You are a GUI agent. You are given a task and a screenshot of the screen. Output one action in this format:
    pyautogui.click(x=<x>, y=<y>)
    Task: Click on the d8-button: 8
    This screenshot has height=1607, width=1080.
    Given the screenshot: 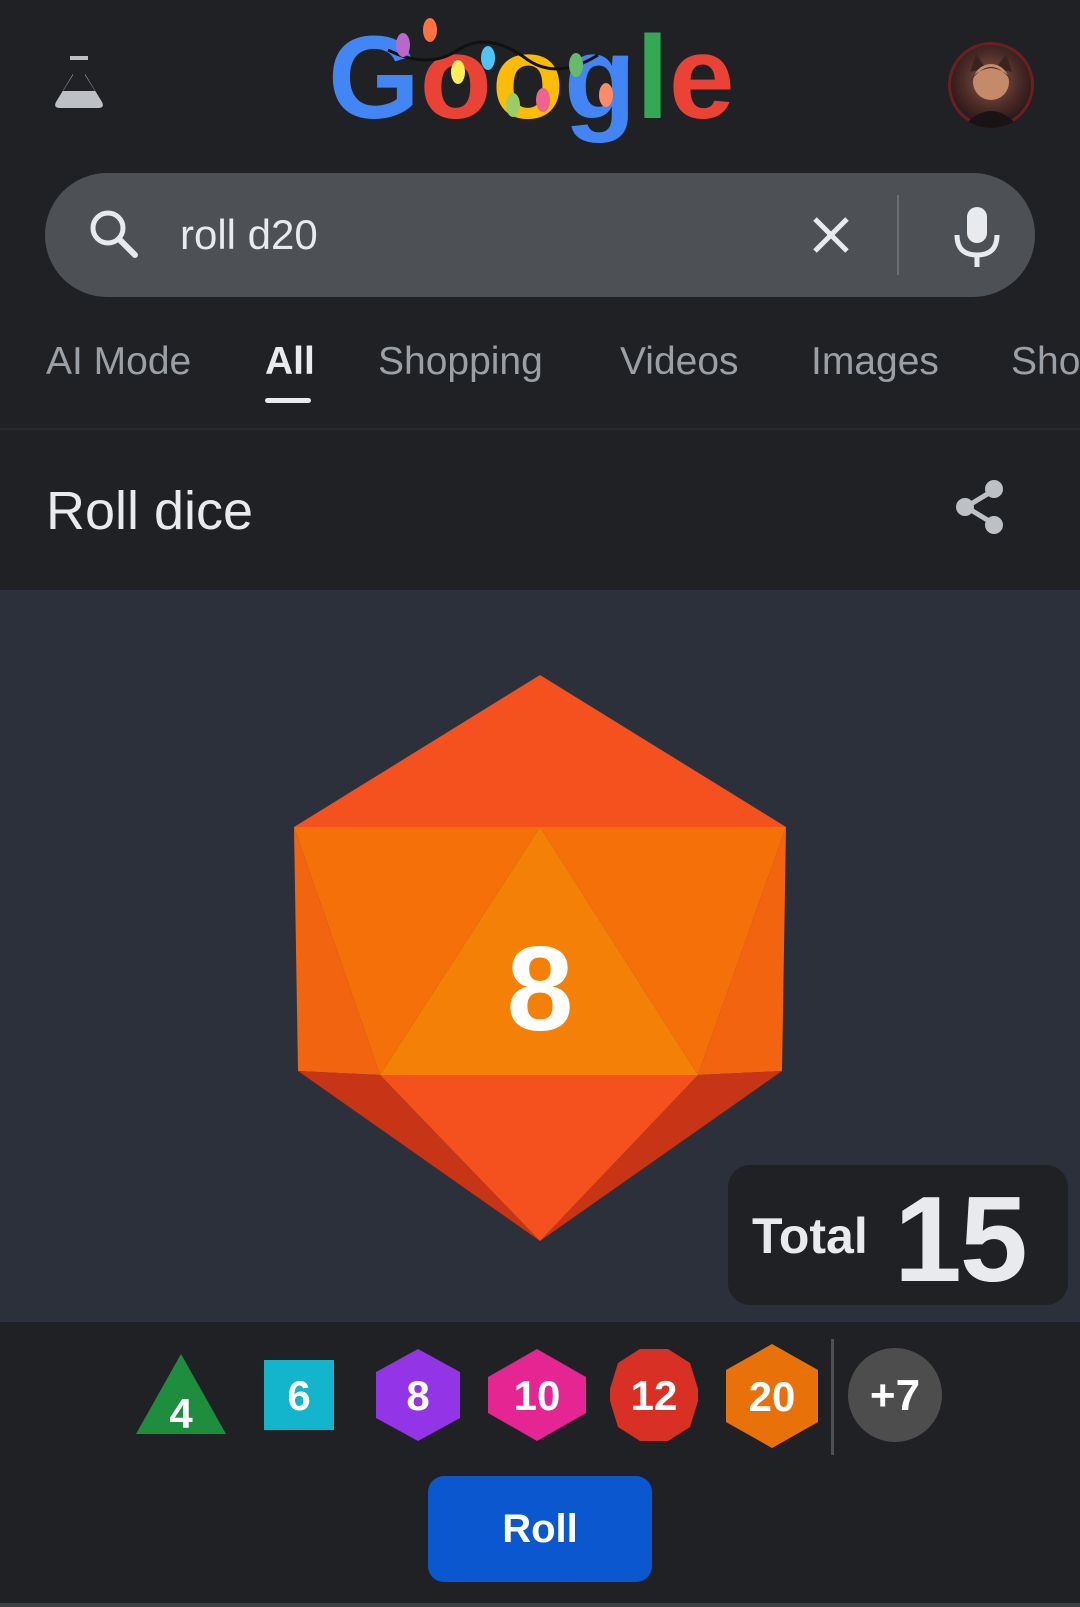 What is the action you would take?
    pyautogui.click(x=418, y=1395)
    